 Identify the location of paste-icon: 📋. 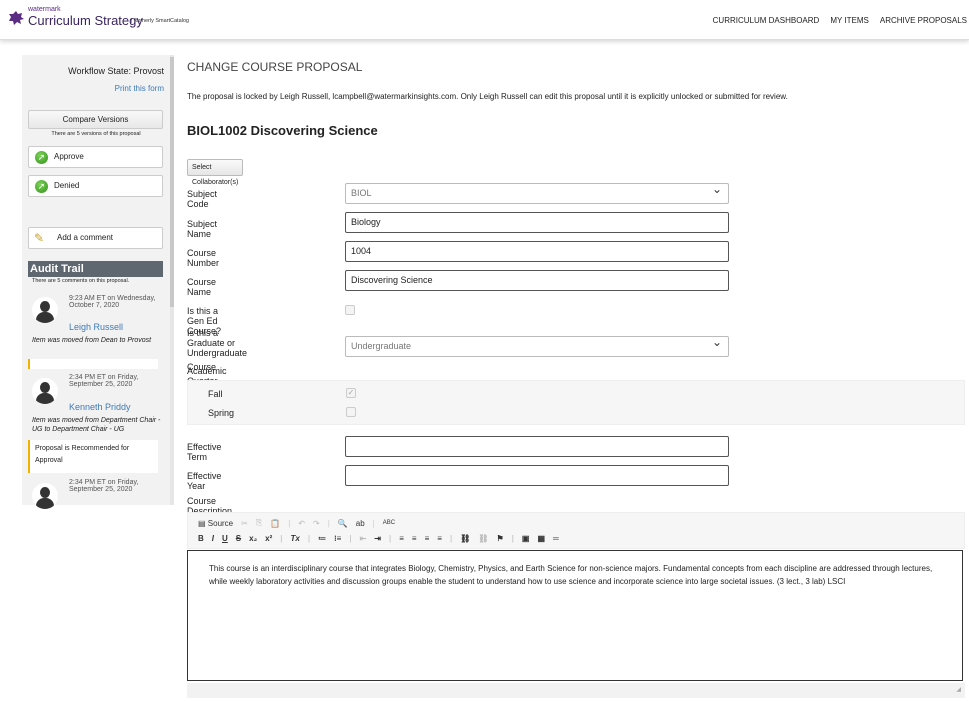
(275, 523).